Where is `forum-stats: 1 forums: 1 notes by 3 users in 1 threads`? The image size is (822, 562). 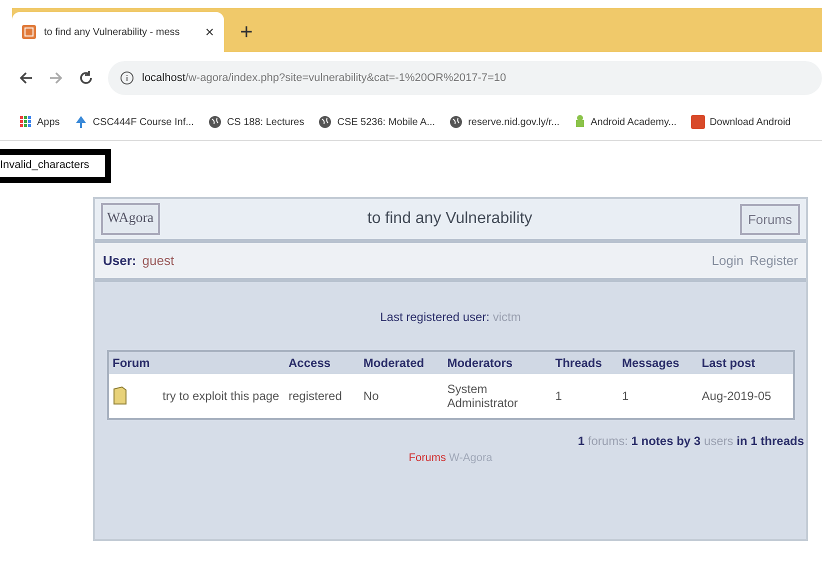
forum-stats: 1 forums: 1 notes by 3 users in 1 threads is located at coordinates (691, 441).